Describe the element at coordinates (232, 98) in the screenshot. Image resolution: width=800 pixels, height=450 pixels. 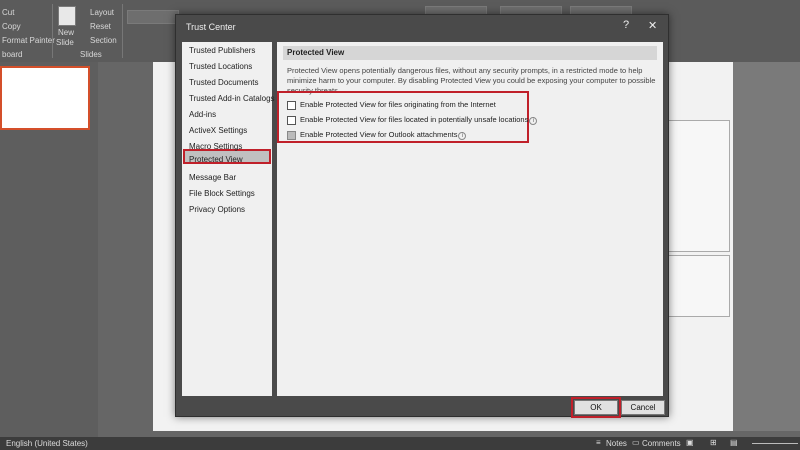
I see `nav-trusted-add-in-catalogs: Trusted Add-in Catalogs` at that location.